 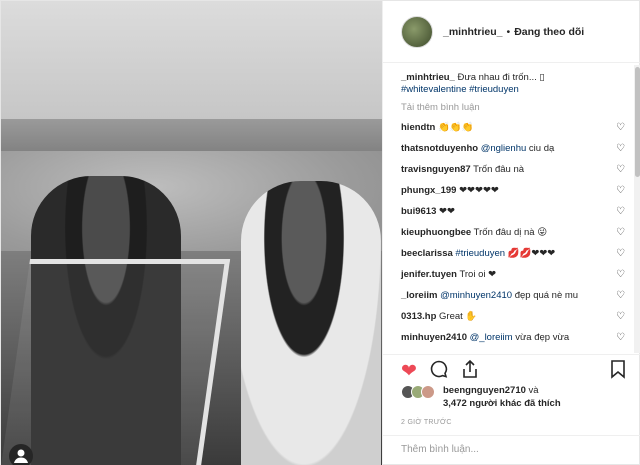 I want to click on first-liker: beengnguyen2710, so click(x=484, y=390).